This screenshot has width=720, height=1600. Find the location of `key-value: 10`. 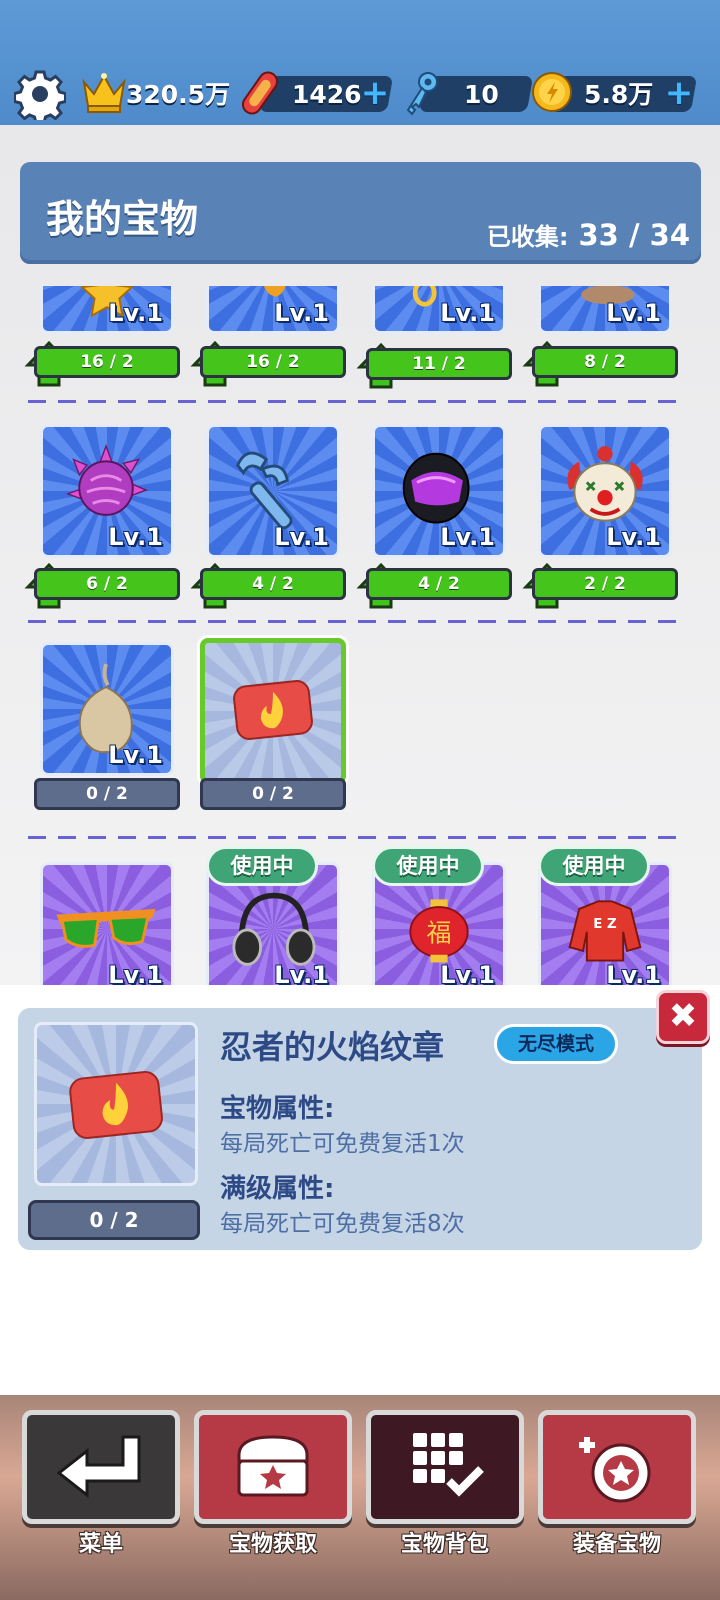

key-value: 10 is located at coordinates (481, 94).